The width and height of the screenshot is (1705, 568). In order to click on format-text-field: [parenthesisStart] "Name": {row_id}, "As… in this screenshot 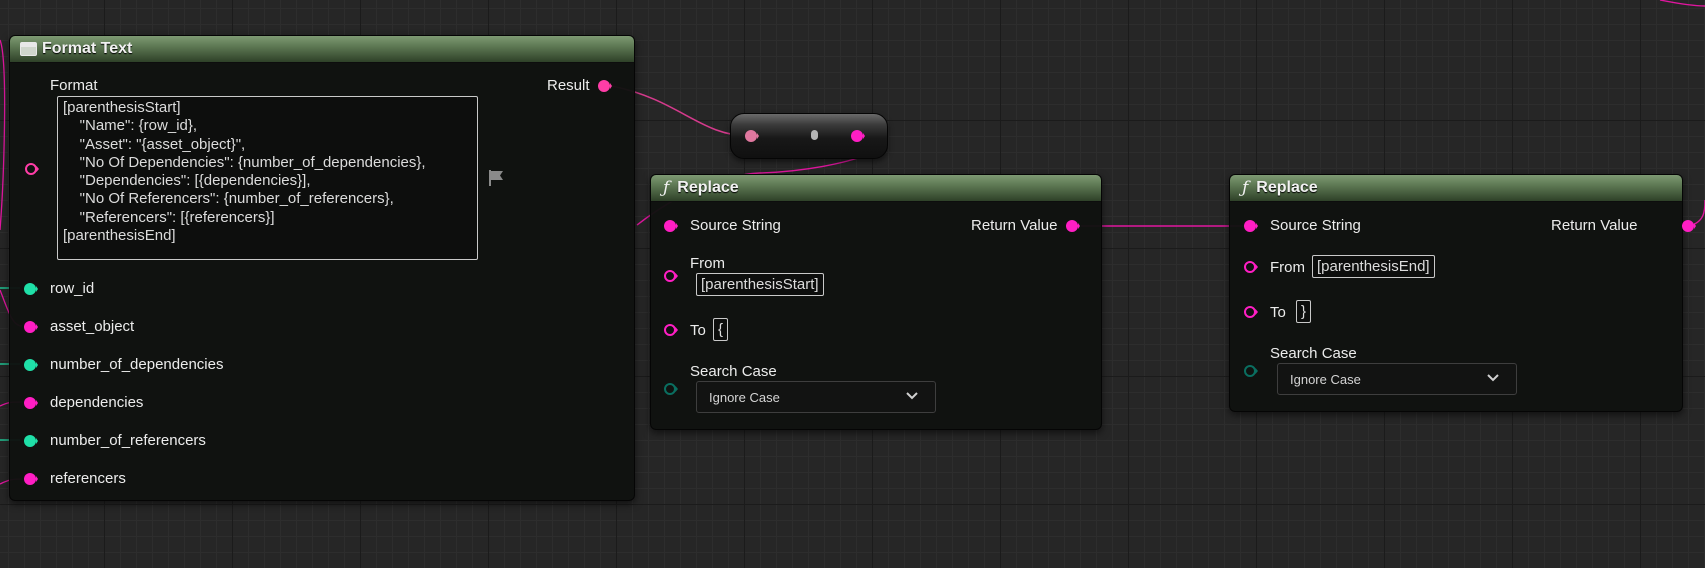, I will do `click(267, 178)`.